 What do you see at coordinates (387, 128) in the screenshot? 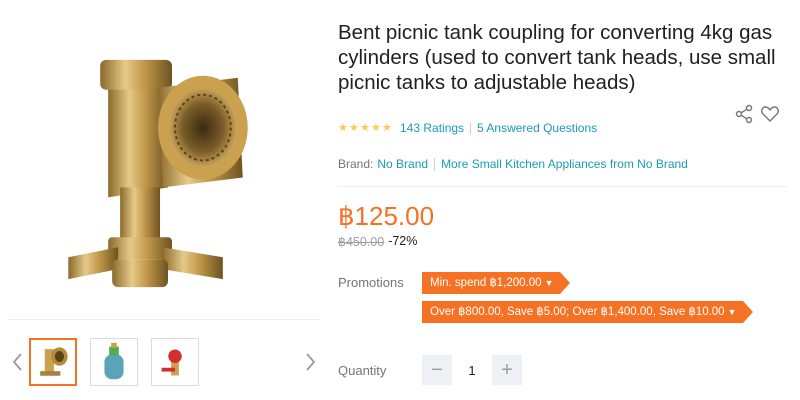
I see `half-star-icon: ★` at bounding box center [387, 128].